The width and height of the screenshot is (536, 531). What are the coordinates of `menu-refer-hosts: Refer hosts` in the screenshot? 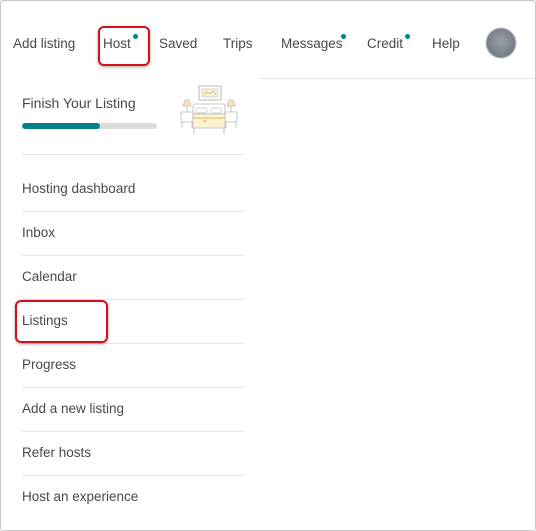 It's located at (56, 452).